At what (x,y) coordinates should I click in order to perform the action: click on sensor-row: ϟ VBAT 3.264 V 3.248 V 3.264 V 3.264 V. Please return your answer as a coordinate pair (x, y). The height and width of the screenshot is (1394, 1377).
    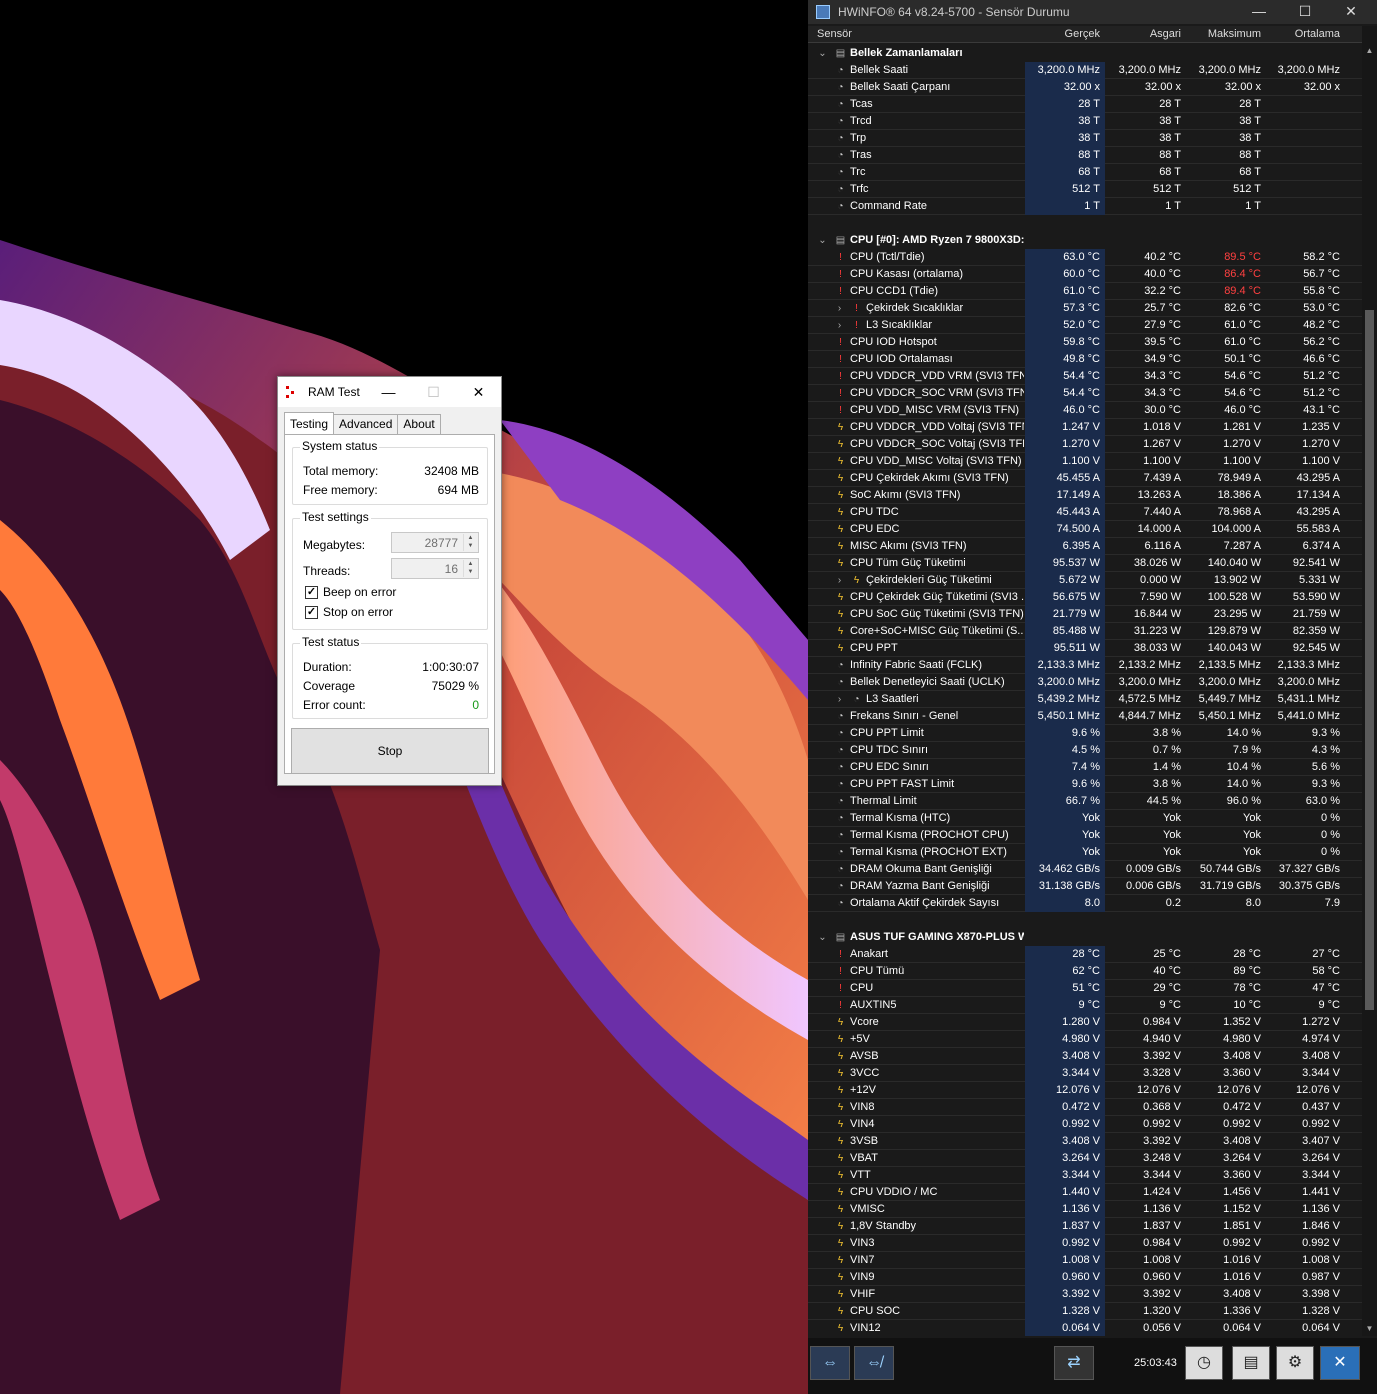
    Looking at the image, I should click on (1085, 1158).